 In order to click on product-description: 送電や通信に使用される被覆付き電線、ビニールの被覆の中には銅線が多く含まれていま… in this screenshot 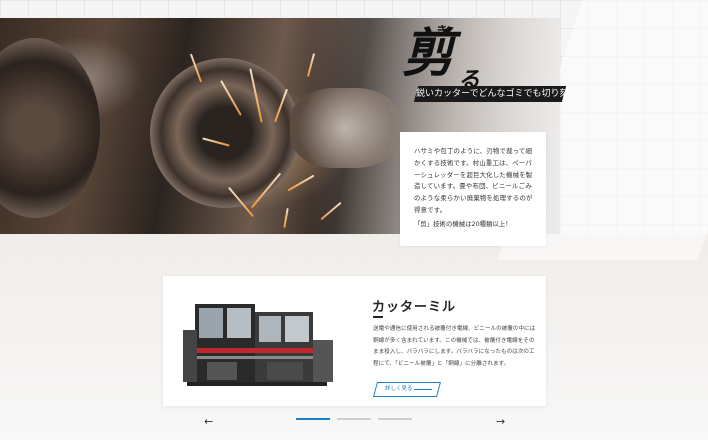, I will do `click(454, 346)`.